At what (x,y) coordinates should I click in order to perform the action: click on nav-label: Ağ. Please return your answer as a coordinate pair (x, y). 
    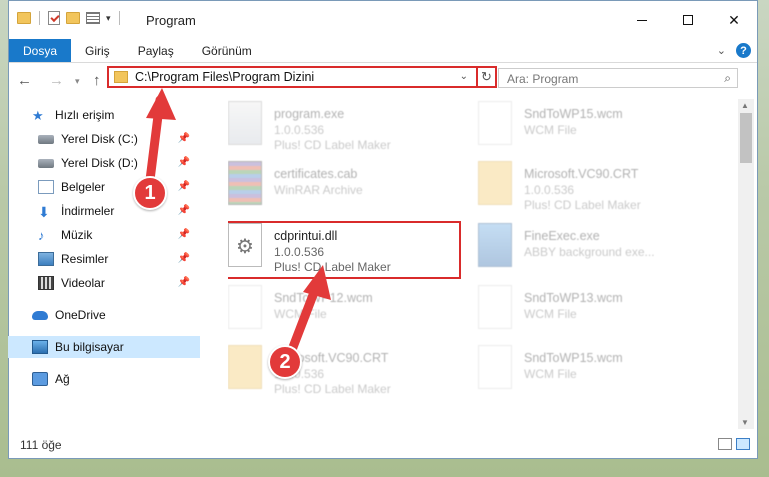
    Looking at the image, I should click on (62, 379).